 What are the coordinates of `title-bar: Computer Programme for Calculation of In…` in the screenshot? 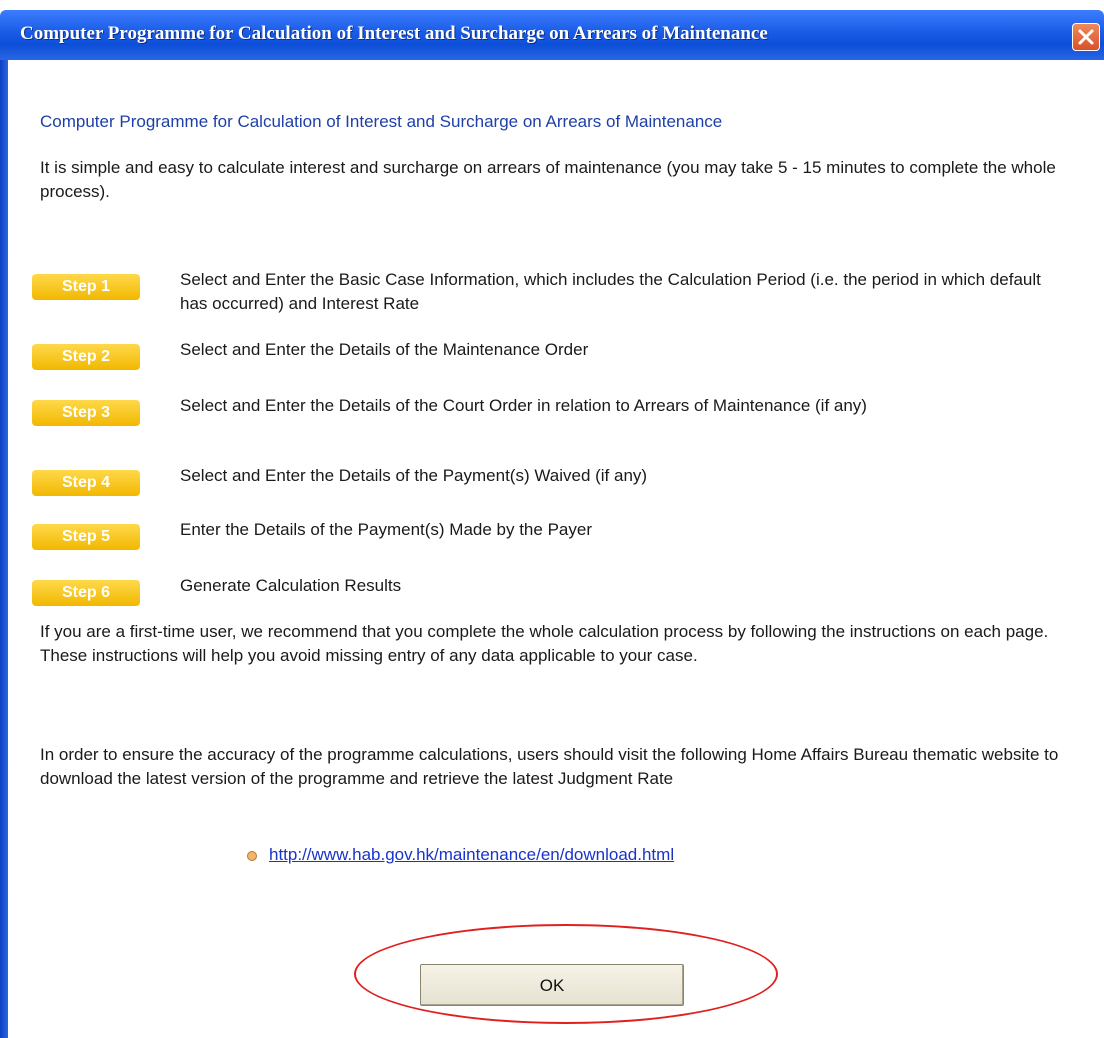 It's located at (552, 35).